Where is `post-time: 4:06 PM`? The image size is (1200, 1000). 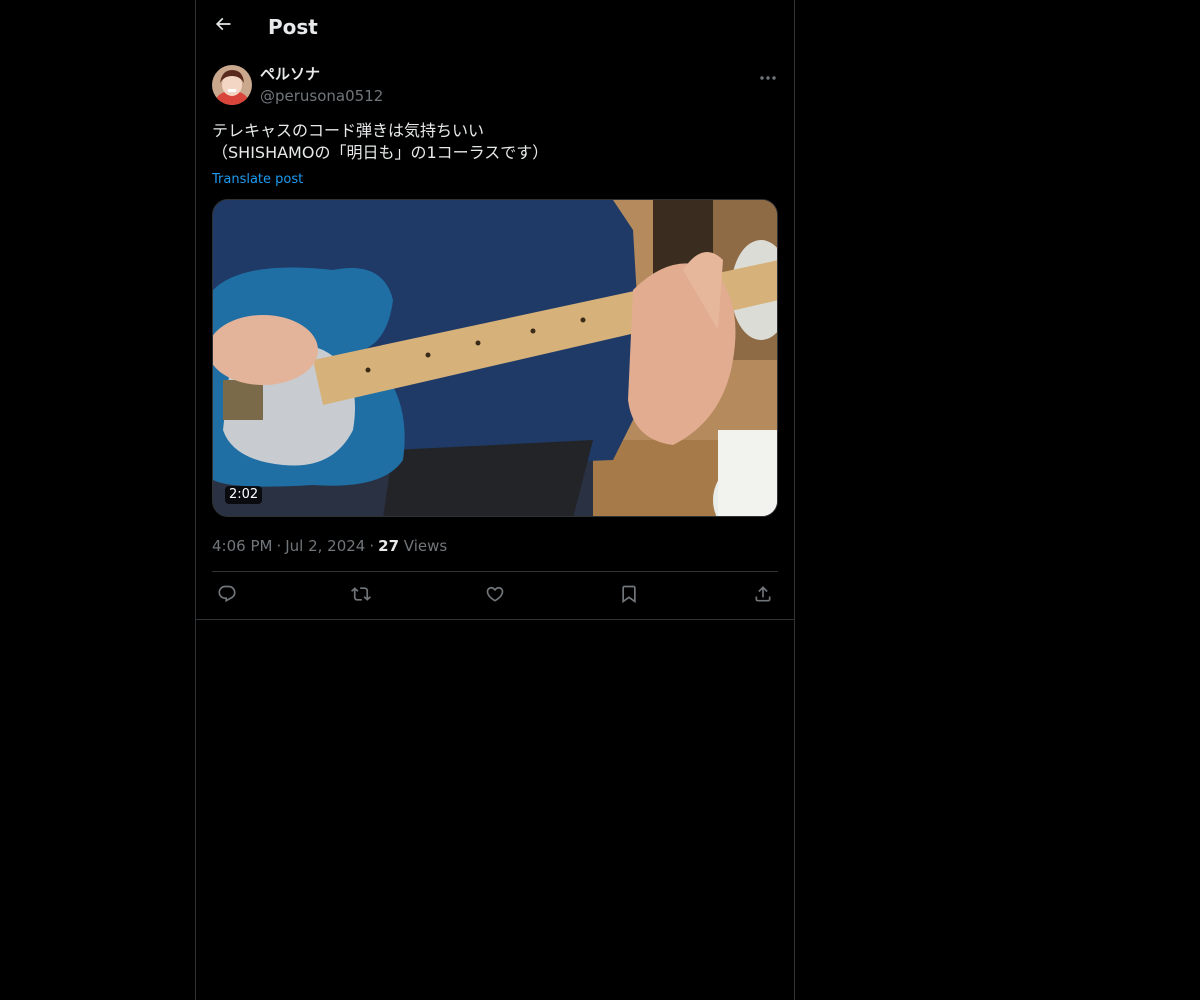
post-time: 4:06 PM is located at coordinates (242, 546).